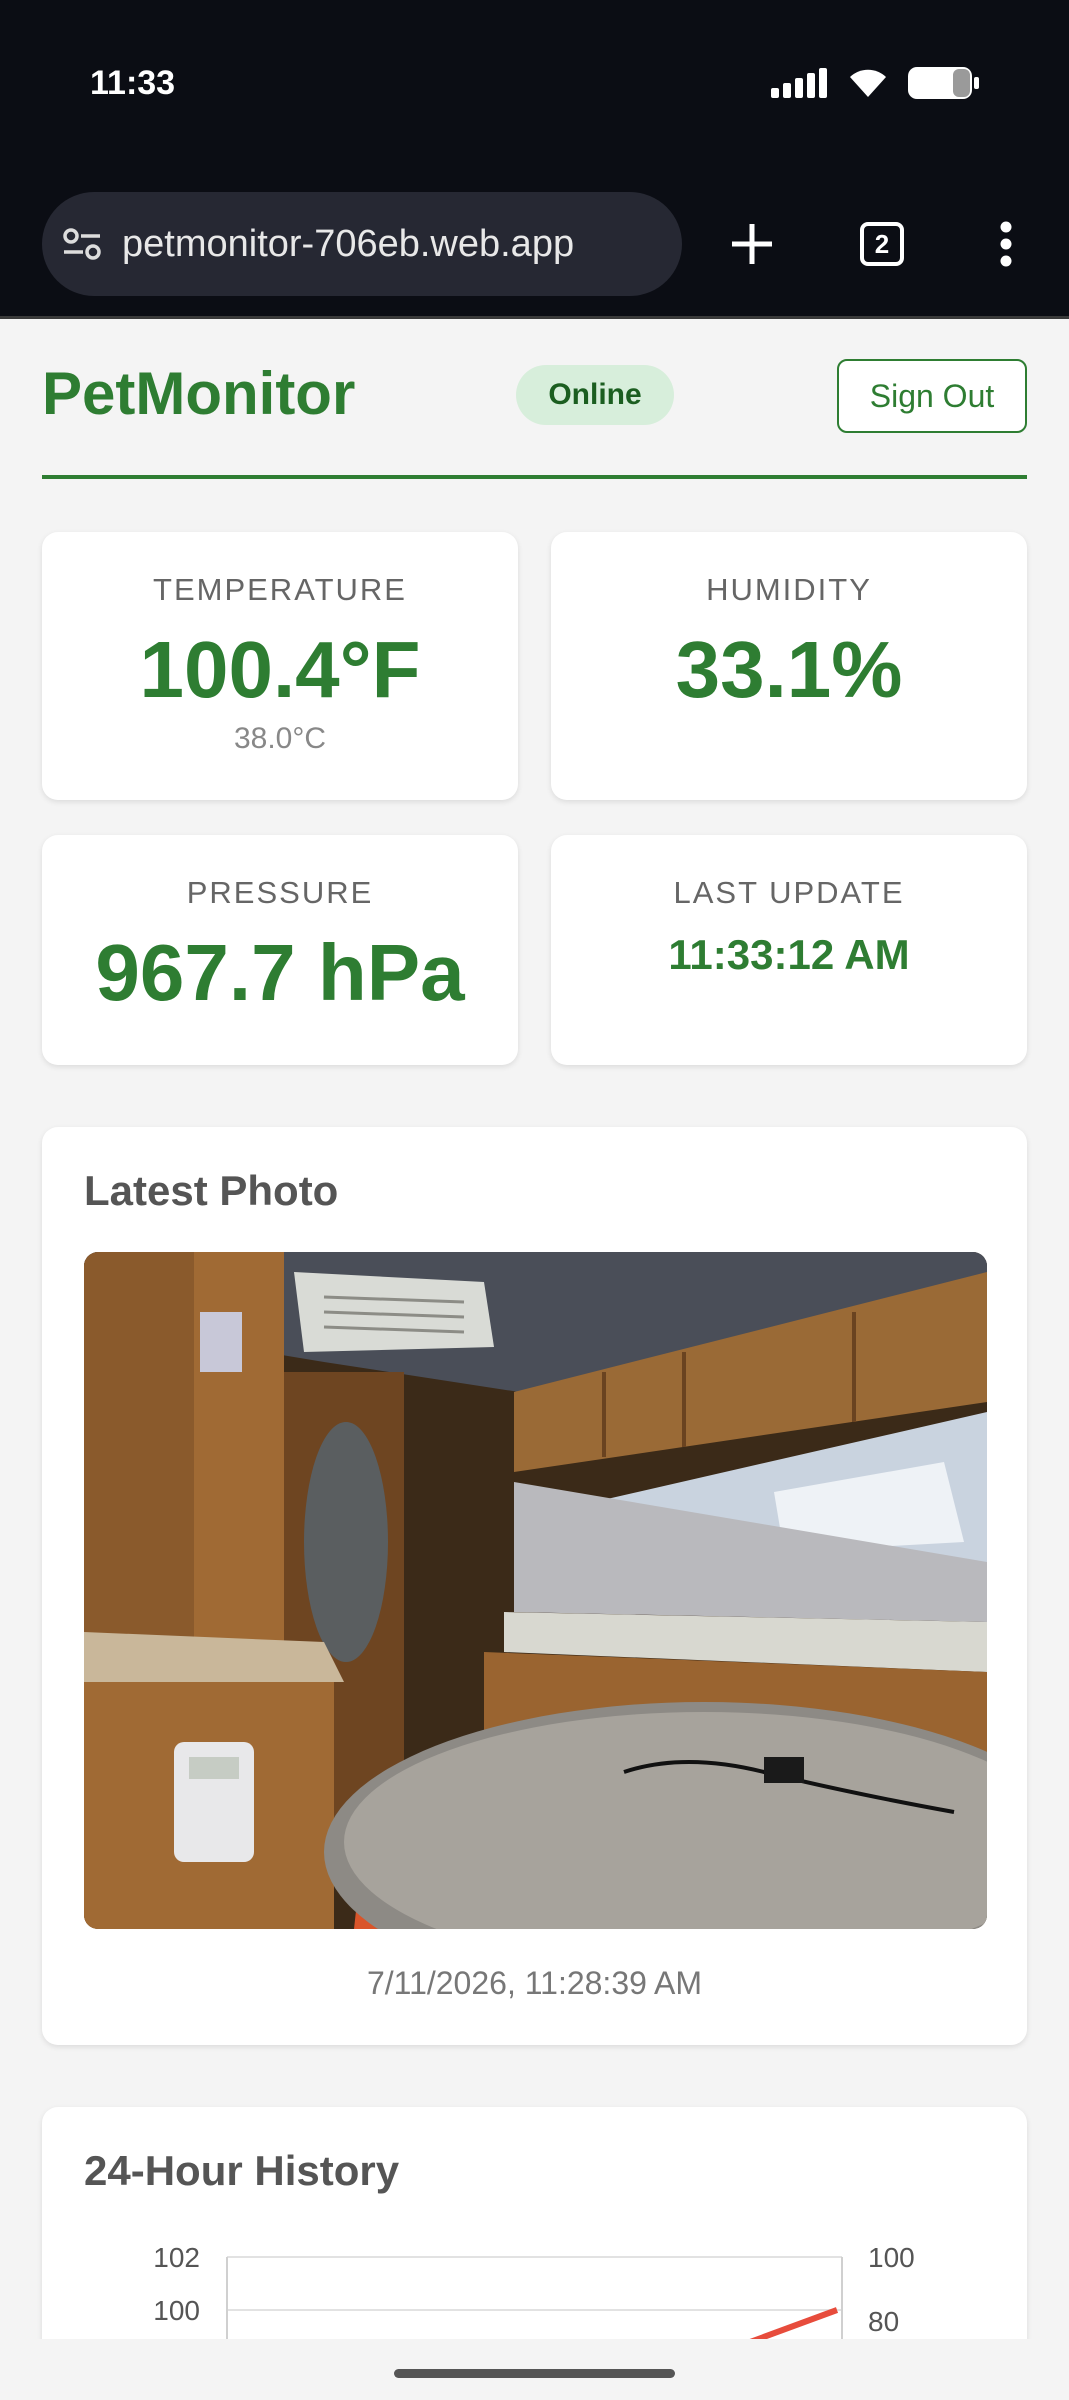  What do you see at coordinates (280, 738) in the screenshot?
I see `temperature-celsius: 38.0°C` at bounding box center [280, 738].